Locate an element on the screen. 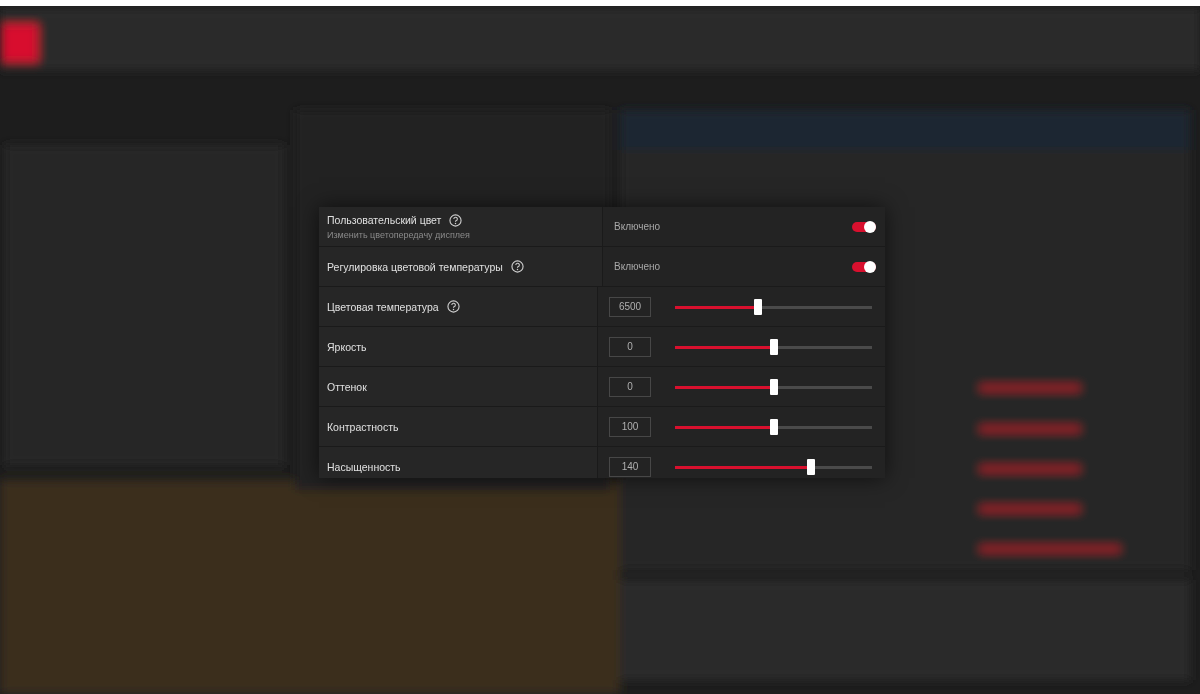 The image size is (1200, 694). setting-label: Насыщенность is located at coordinates (364, 466).